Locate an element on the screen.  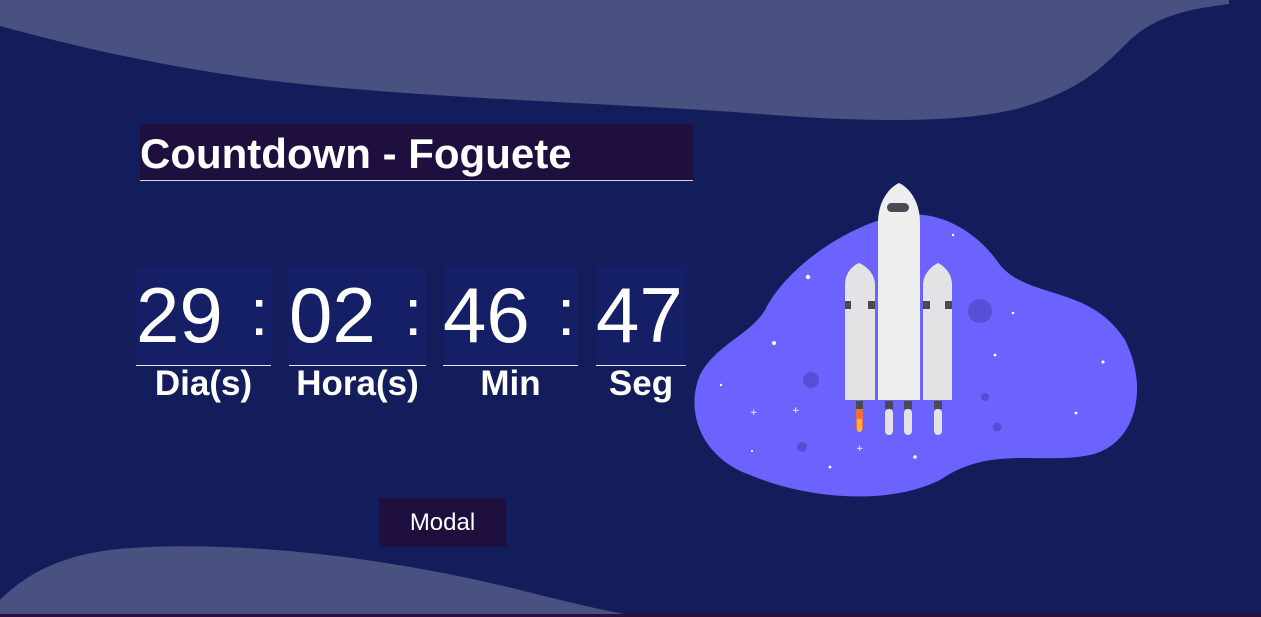
countdown-seconds: 47 is located at coordinates (641, 316).